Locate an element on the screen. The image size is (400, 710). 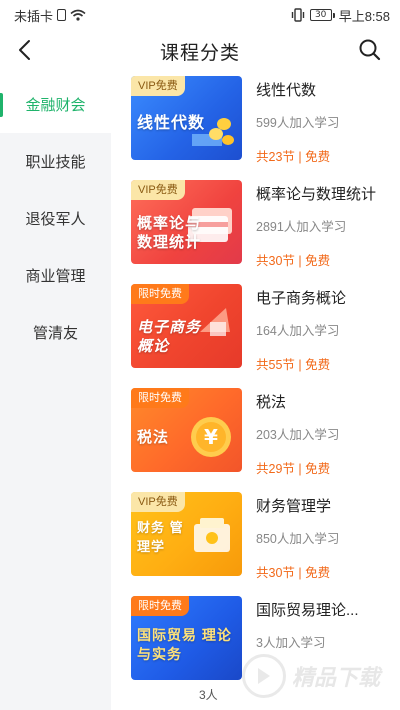
search-icon is located at coordinates (370, 50).